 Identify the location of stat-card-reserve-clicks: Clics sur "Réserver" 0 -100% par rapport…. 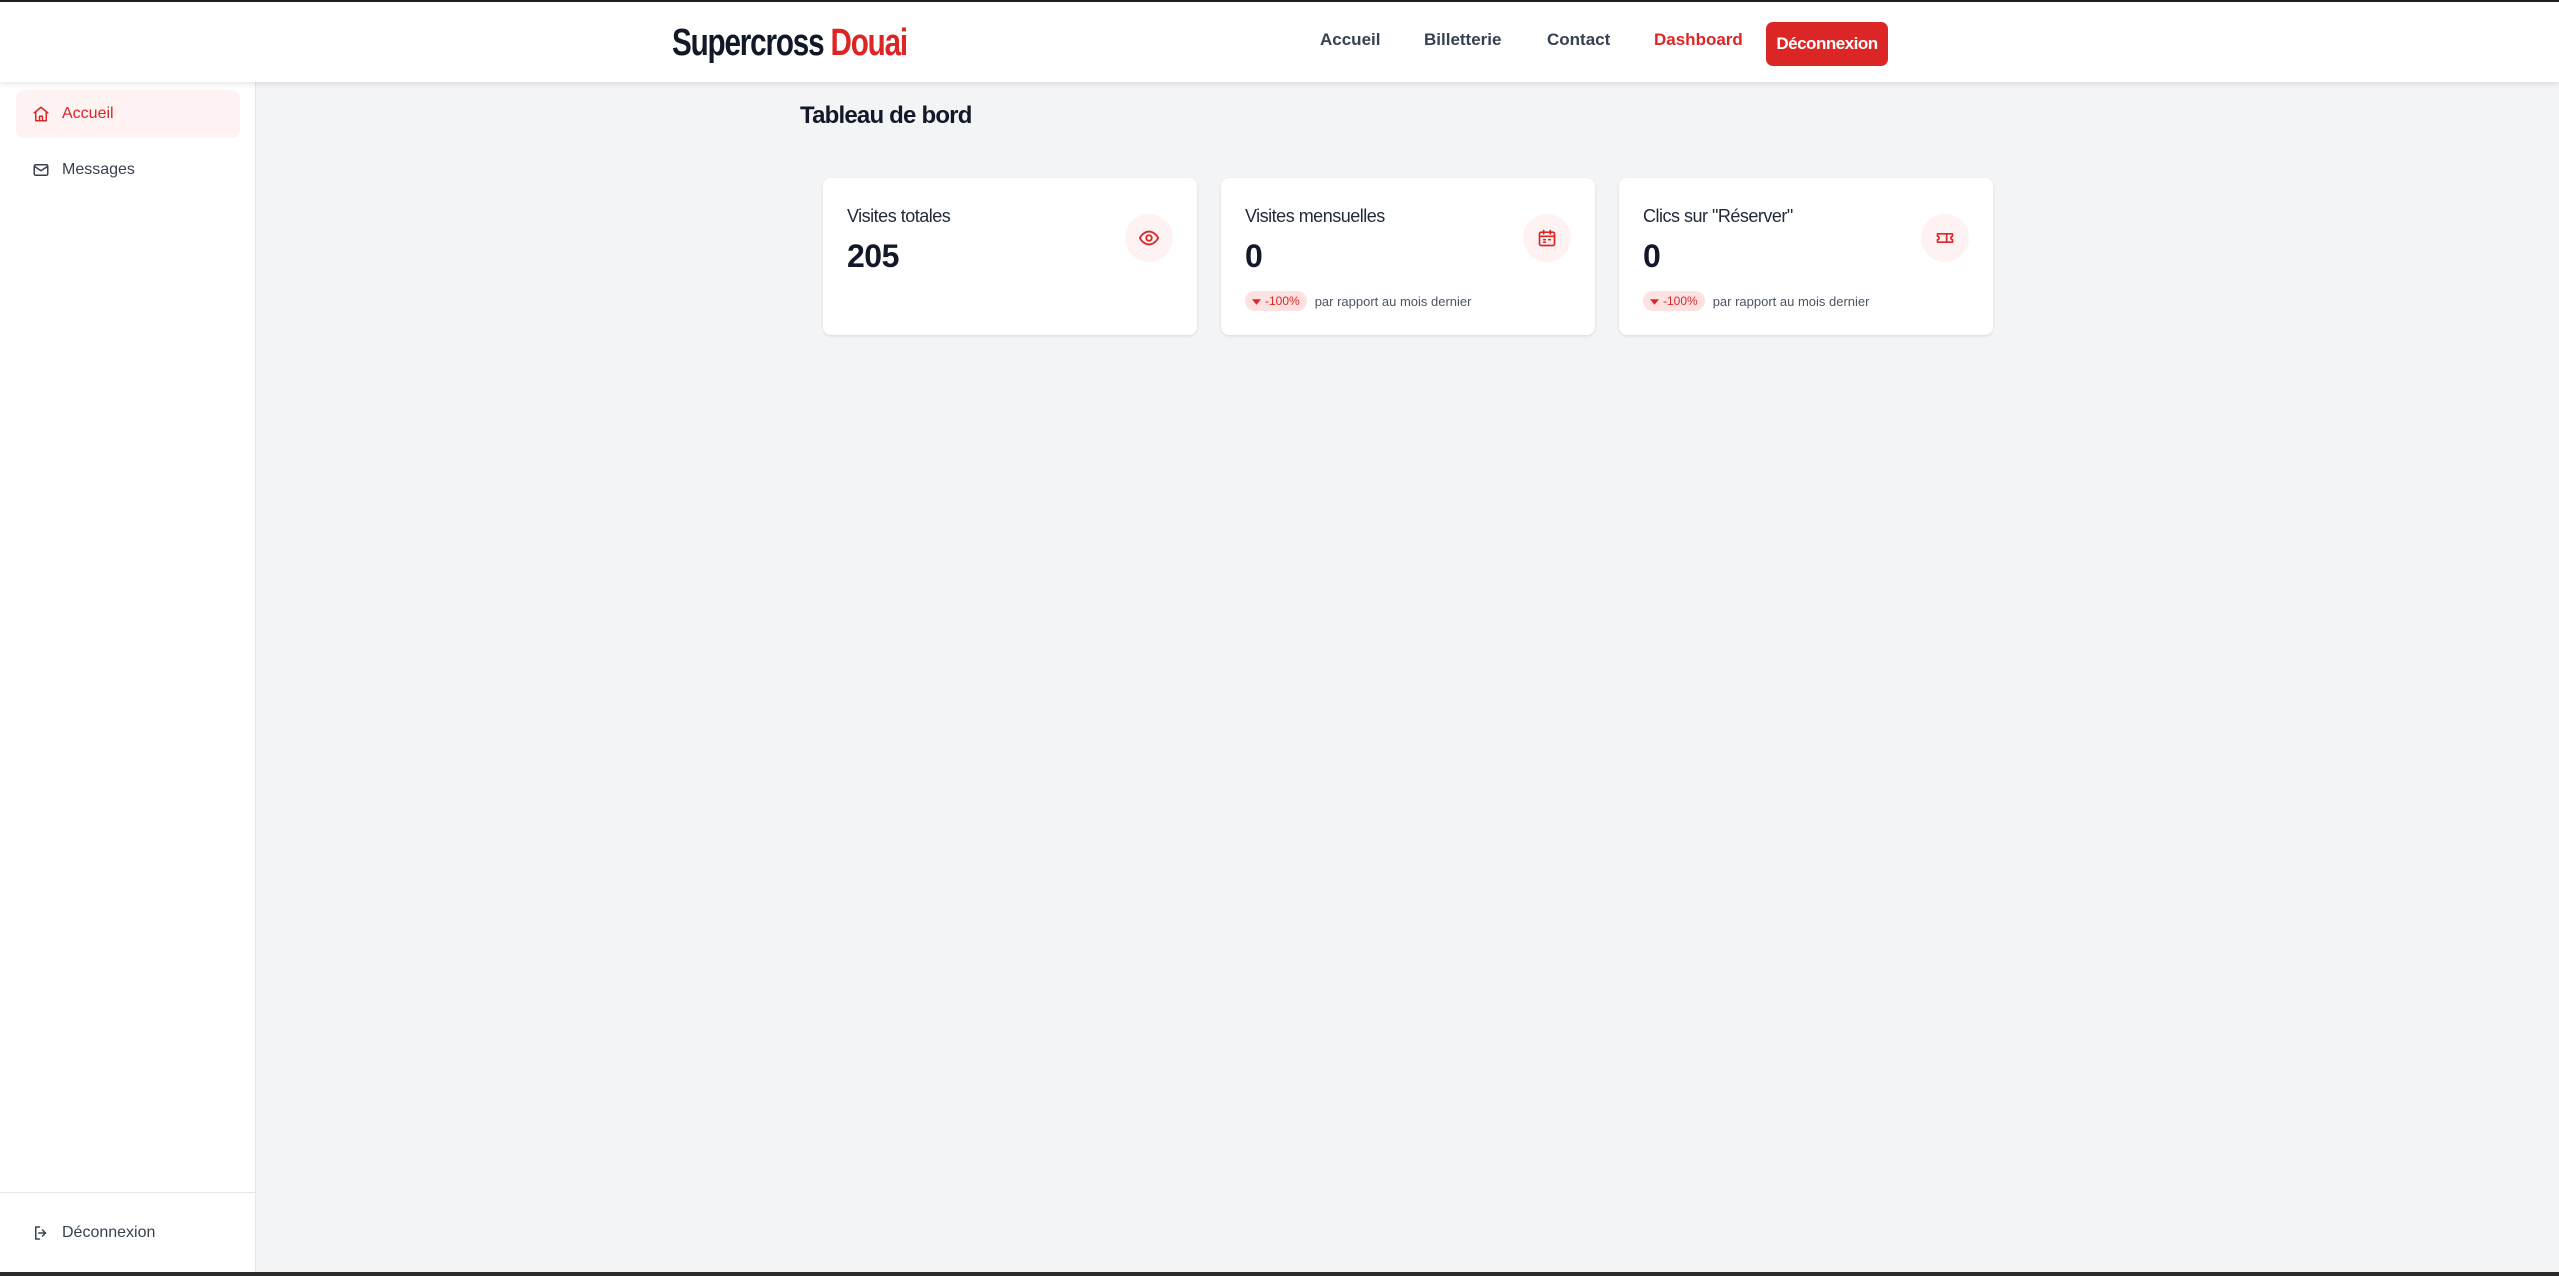
(1806, 256).